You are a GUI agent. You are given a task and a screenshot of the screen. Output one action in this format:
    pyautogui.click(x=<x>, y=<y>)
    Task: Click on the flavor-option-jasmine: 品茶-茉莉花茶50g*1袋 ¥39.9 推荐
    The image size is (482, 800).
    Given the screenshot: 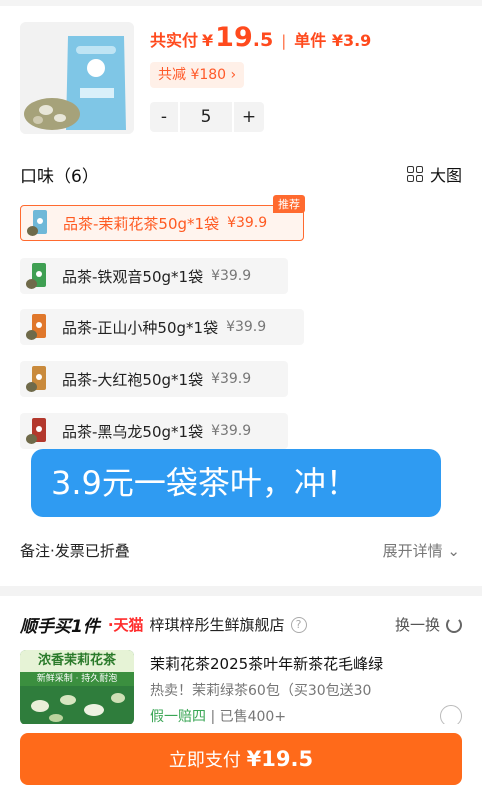 What is the action you would take?
    pyautogui.click(x=162, y=218)
    